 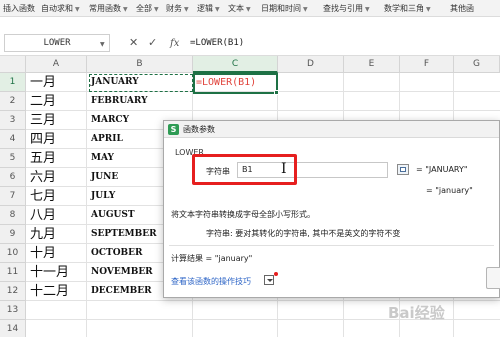 What do you see at coordinates (276, 274) in the screenshot?
I see `notification-dot` at bounding box center [276, 274].